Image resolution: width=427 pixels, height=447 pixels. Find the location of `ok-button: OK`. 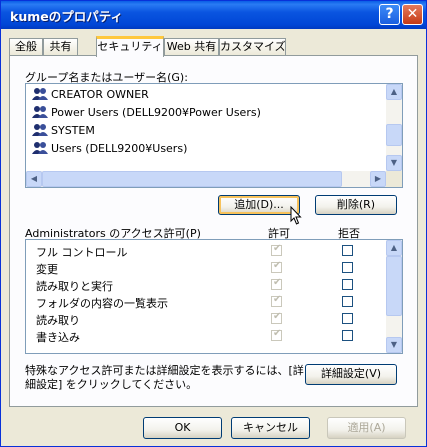

ok-button: OK is located at coordinates (182, 428).